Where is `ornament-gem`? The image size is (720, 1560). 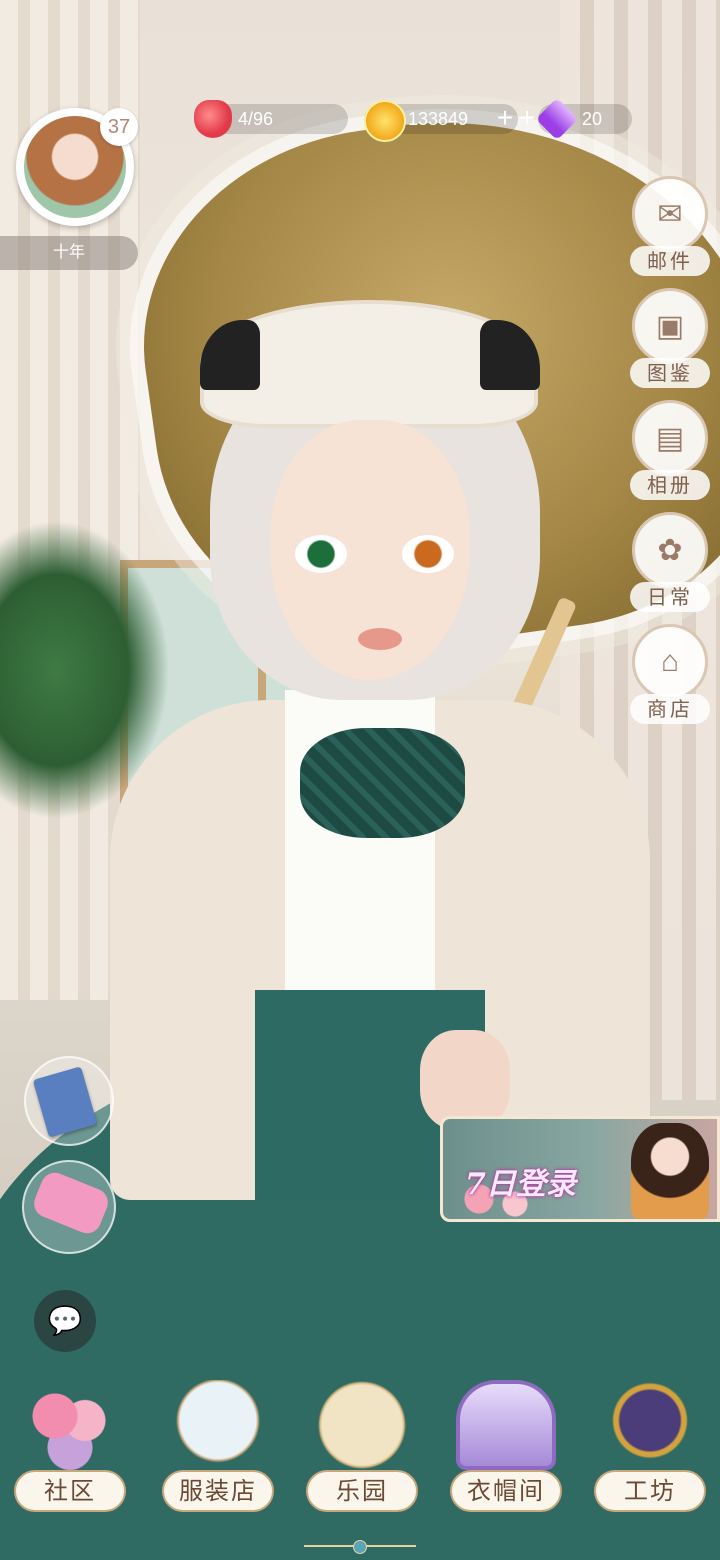 ornament-gem is located at coordinates (360, 1547).